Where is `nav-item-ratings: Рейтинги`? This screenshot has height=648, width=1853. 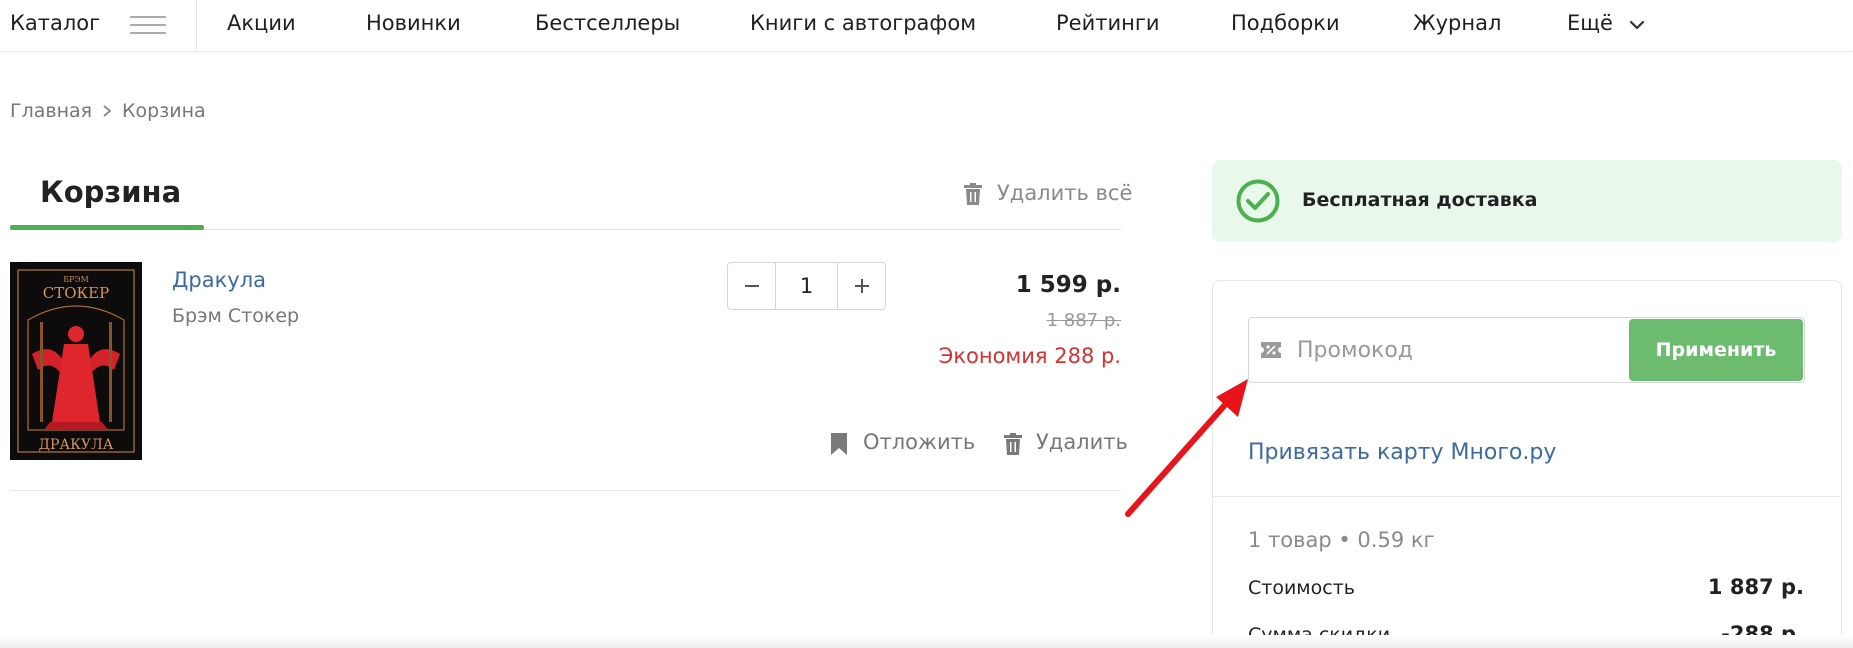 nav-item-ratings: Рейтинги is located at coordinates (1108, 23).